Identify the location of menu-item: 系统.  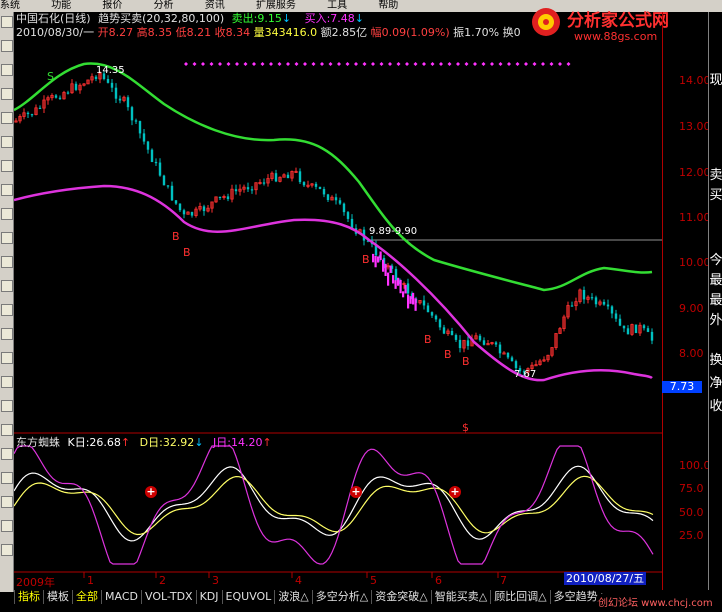
(10, 6).